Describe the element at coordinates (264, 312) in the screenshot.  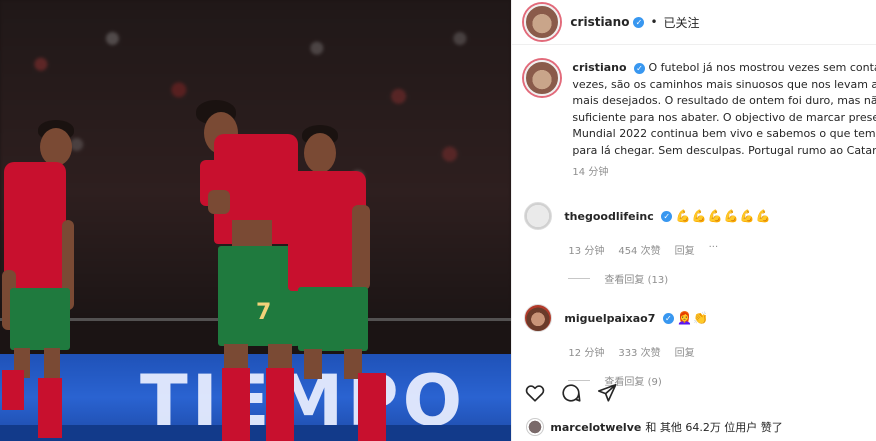
I see `shorts-number: 7` at that location.